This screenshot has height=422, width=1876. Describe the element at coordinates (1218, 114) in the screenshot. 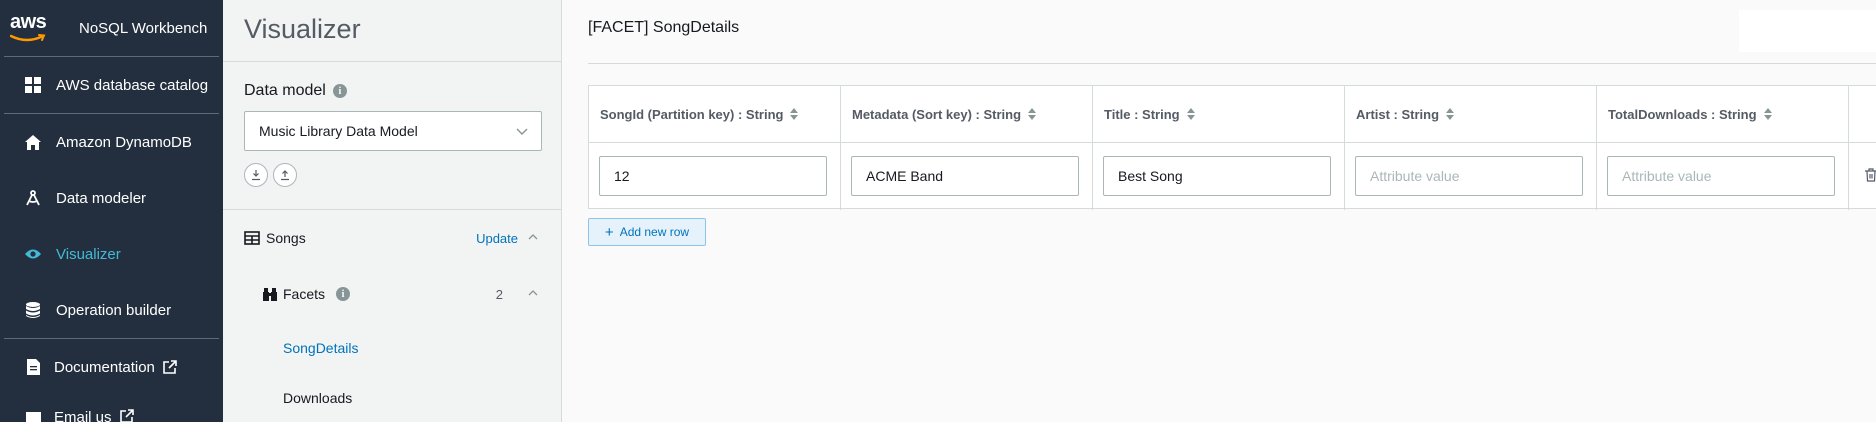

I see `column-header: Title : String` at that location.